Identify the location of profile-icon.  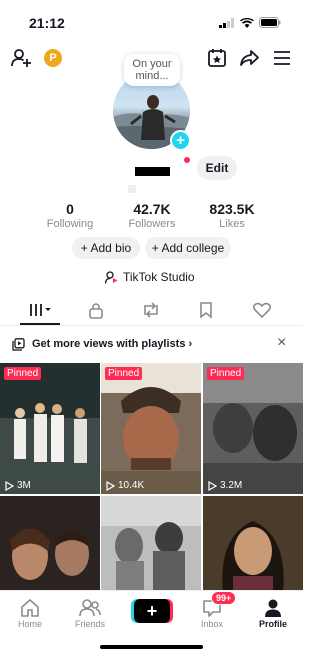
(273, 608).